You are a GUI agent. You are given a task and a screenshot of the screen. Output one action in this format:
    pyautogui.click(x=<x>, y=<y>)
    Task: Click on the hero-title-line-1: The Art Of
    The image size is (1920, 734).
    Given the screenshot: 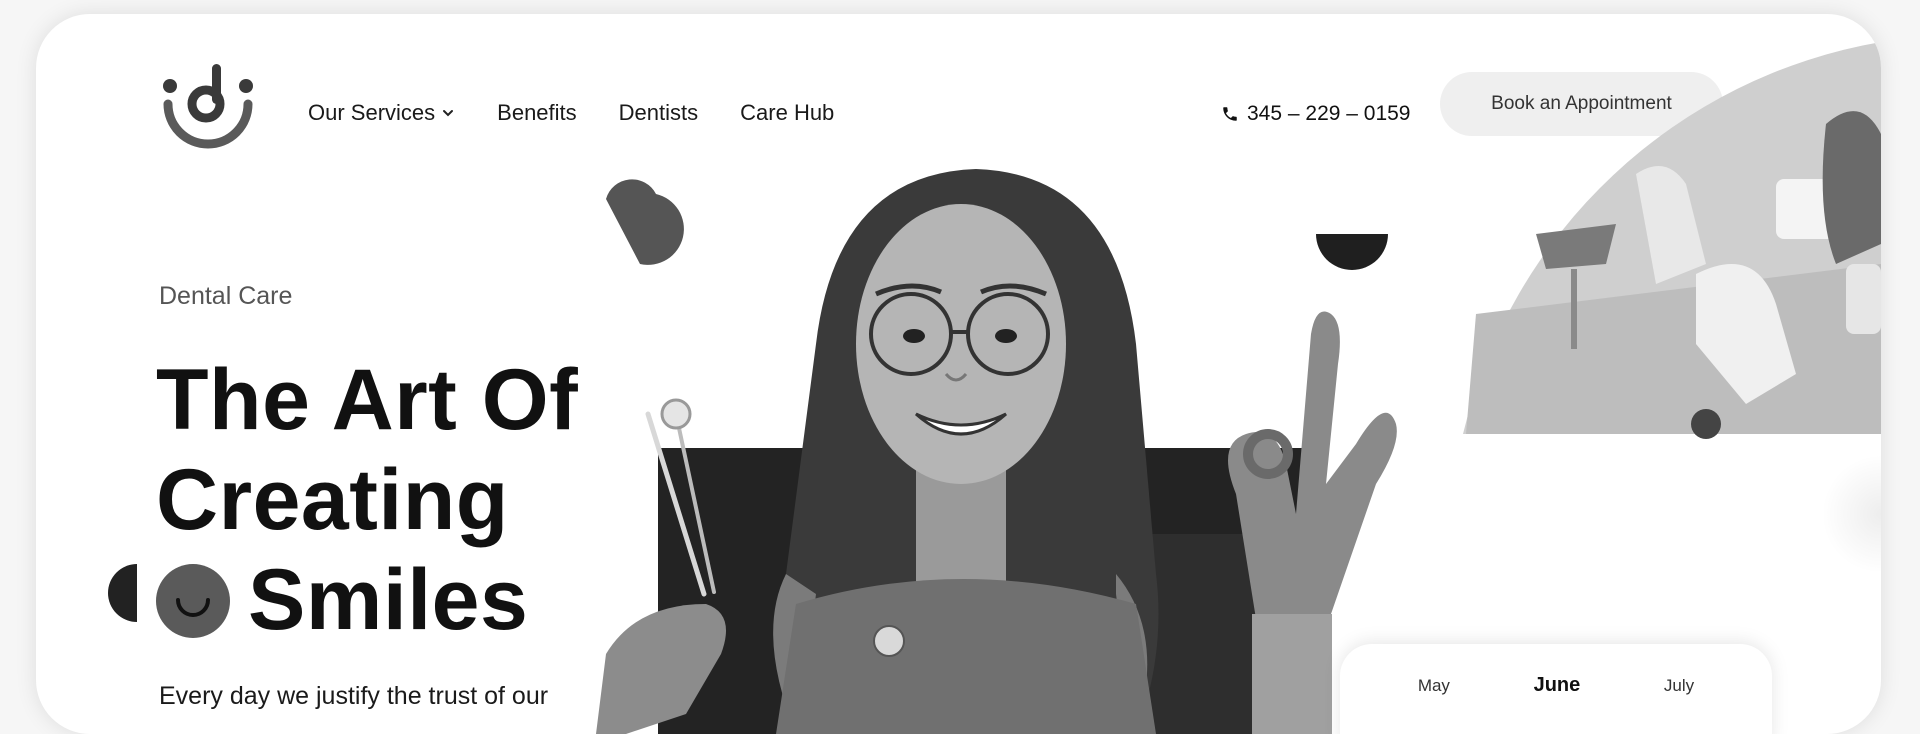 What is the action you would take?
    pyautogui.click(x=367, y=400)
    